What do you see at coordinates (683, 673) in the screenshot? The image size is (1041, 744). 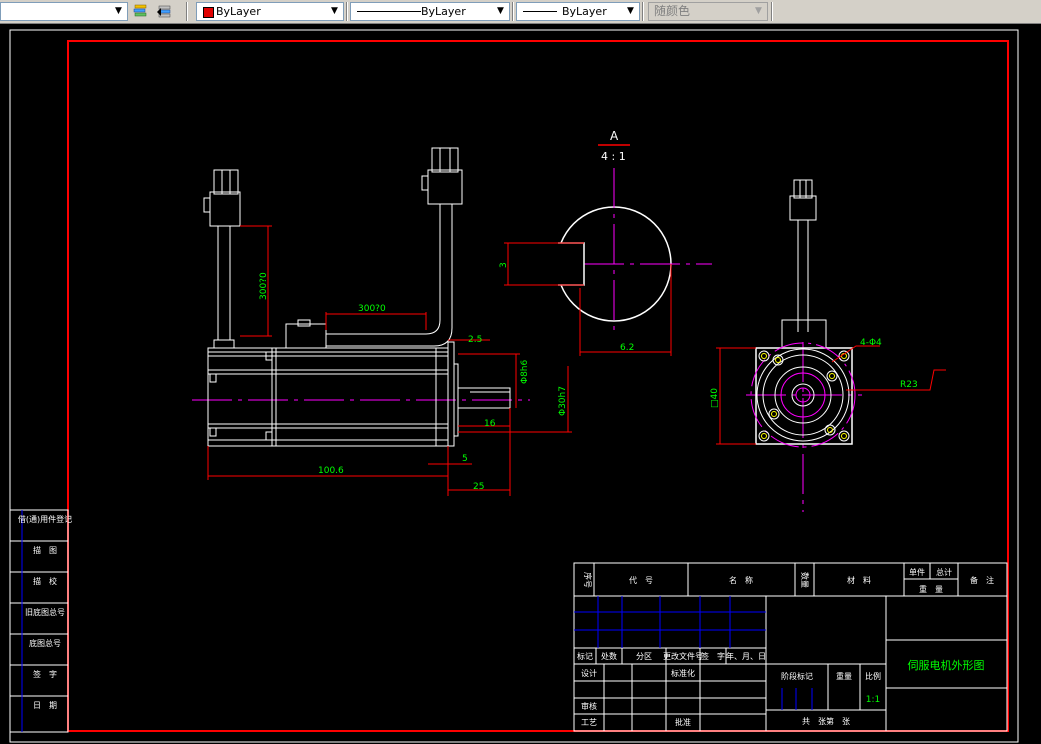 I see `tb-standardization: 标准化` at bounding box center [683, 673].